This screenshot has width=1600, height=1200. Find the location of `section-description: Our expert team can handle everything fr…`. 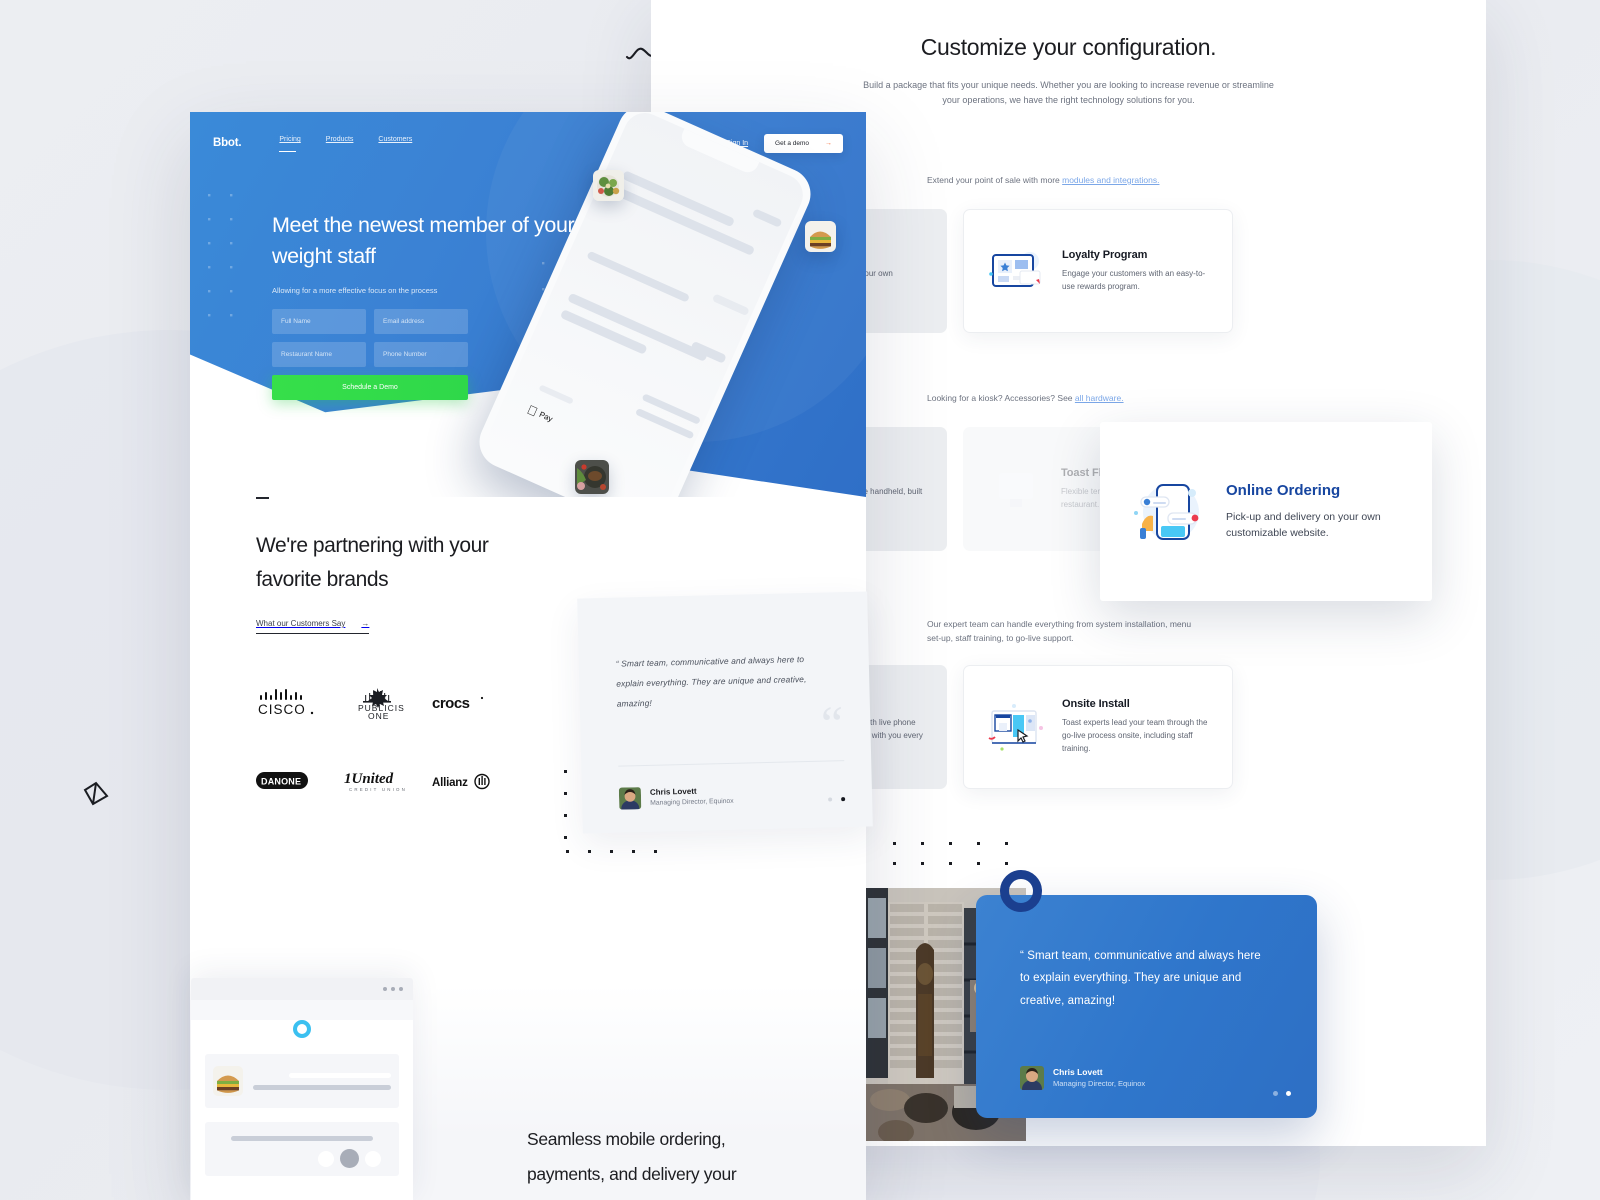

section-description: Our expert team can handle everything fr… is located at coordinates (1059, 631).